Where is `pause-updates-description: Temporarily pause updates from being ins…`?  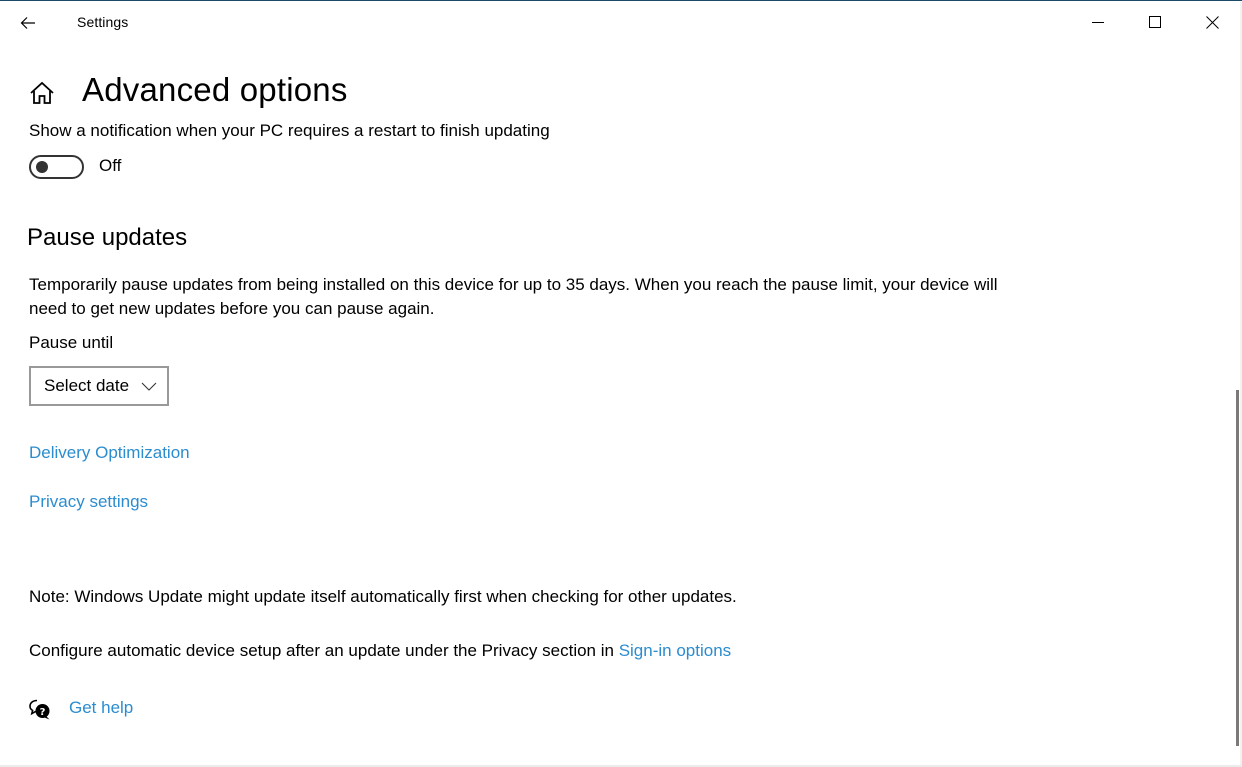 pause-updates-description: Temporarily pause updates from being ins… is located at coordinates (513, 296).